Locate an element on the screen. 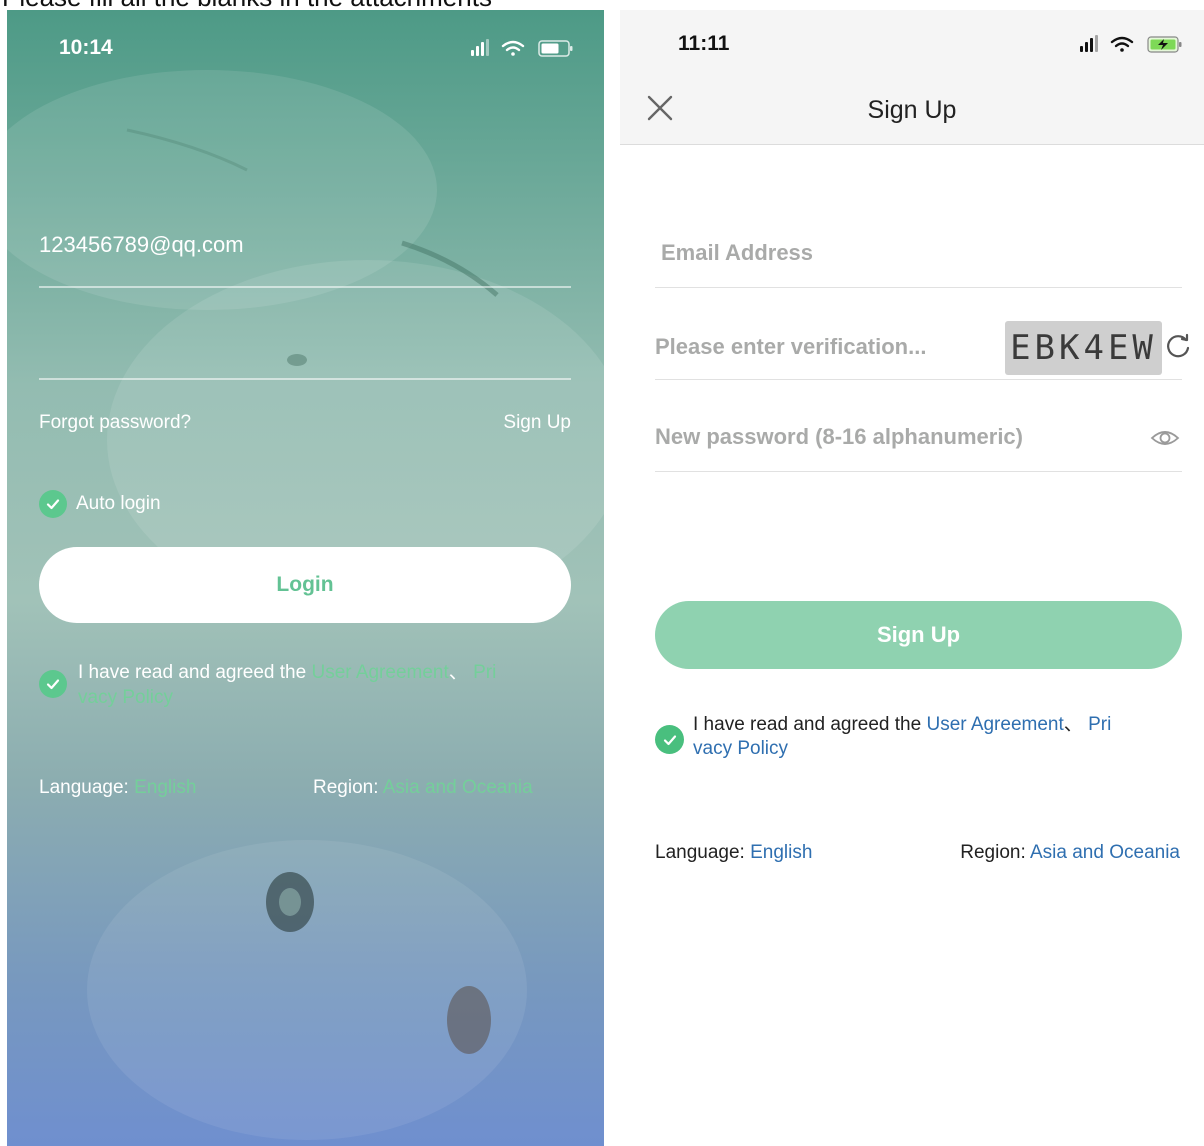 Image resolution: width=1204 pixels, height=1146 pixels. password-field: New password (8-16 alphanumeric) is located at coordinates (918, 441).